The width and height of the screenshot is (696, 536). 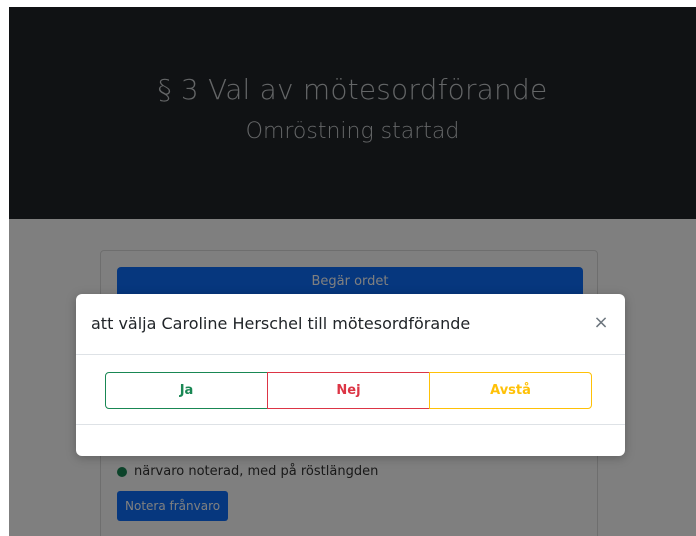 I want to click on close-modal-button: ×, so click(x=601, y=322).